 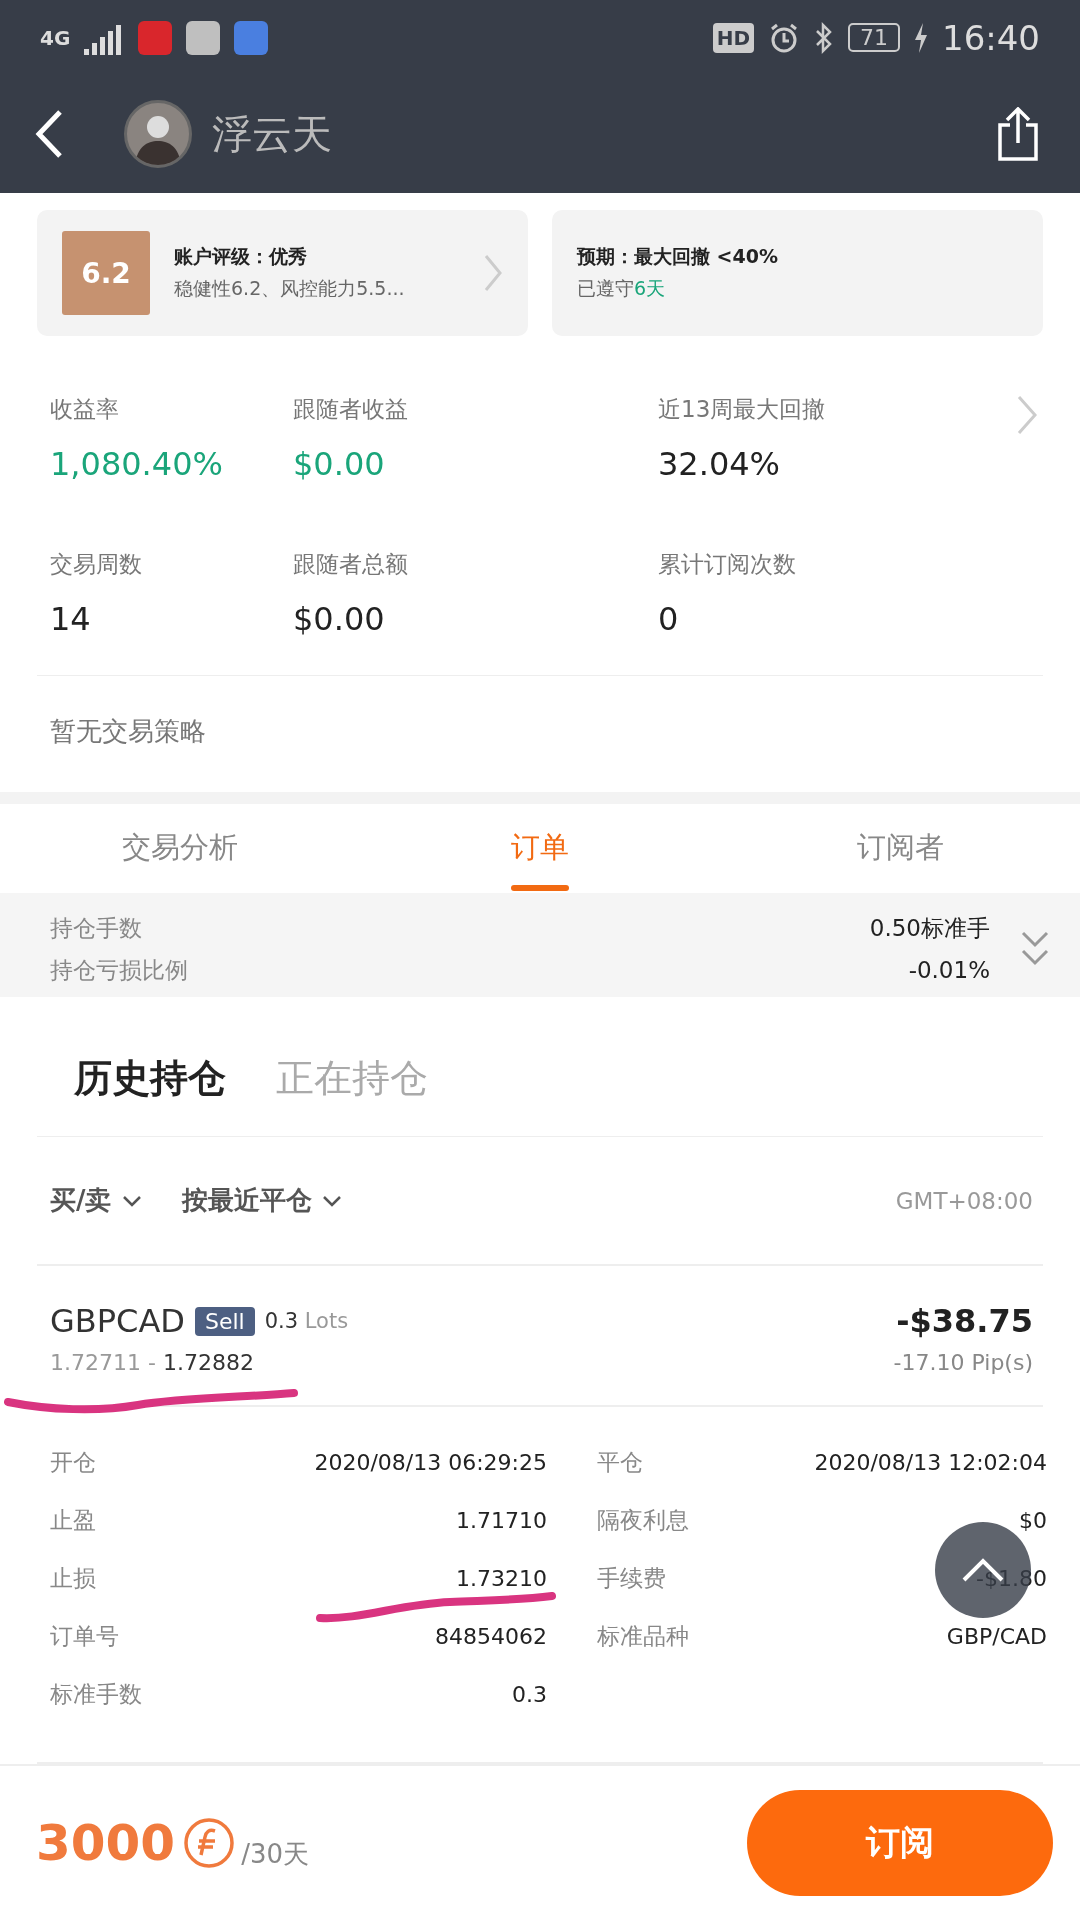 What do you see at coordinates (73, 1463) in the screenshot?
I see `detail-label: 开仓` at bounding box center [73, 1463].